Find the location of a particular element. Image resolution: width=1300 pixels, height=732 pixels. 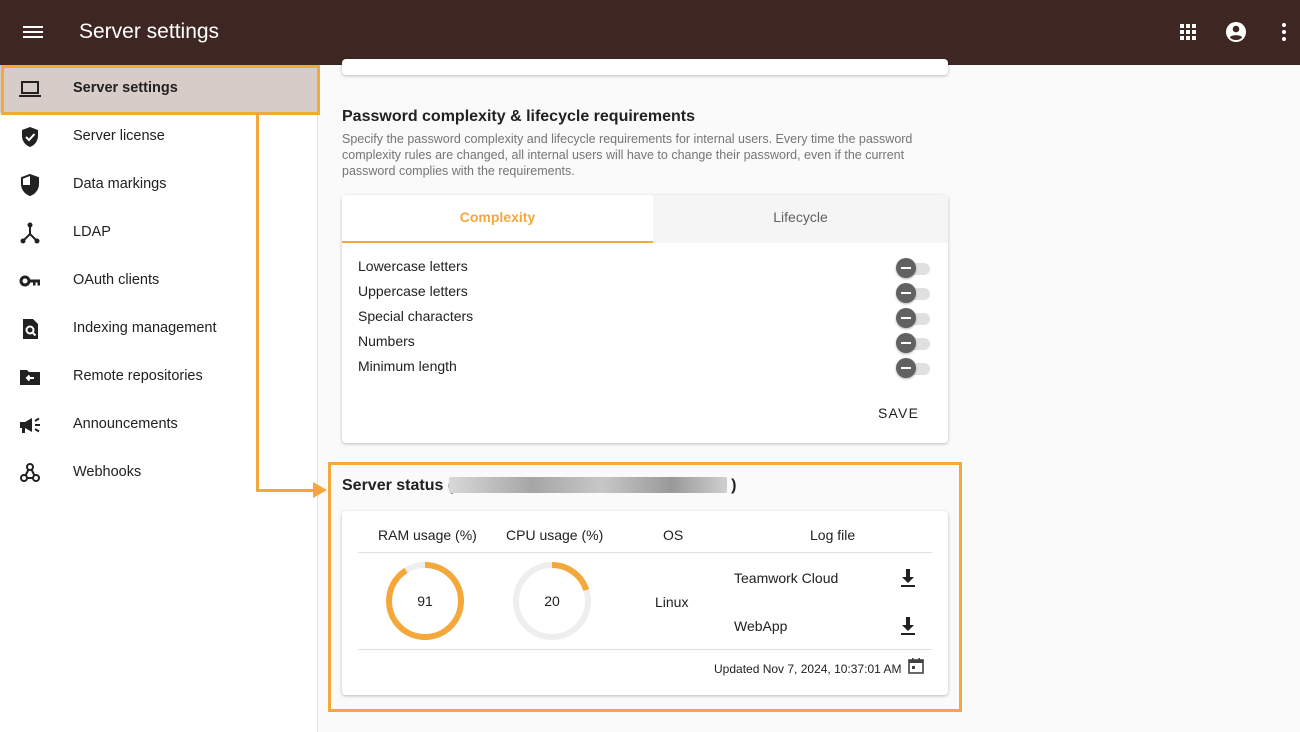

server-status-title-suffix: ) is located at coordinates (734, 485).